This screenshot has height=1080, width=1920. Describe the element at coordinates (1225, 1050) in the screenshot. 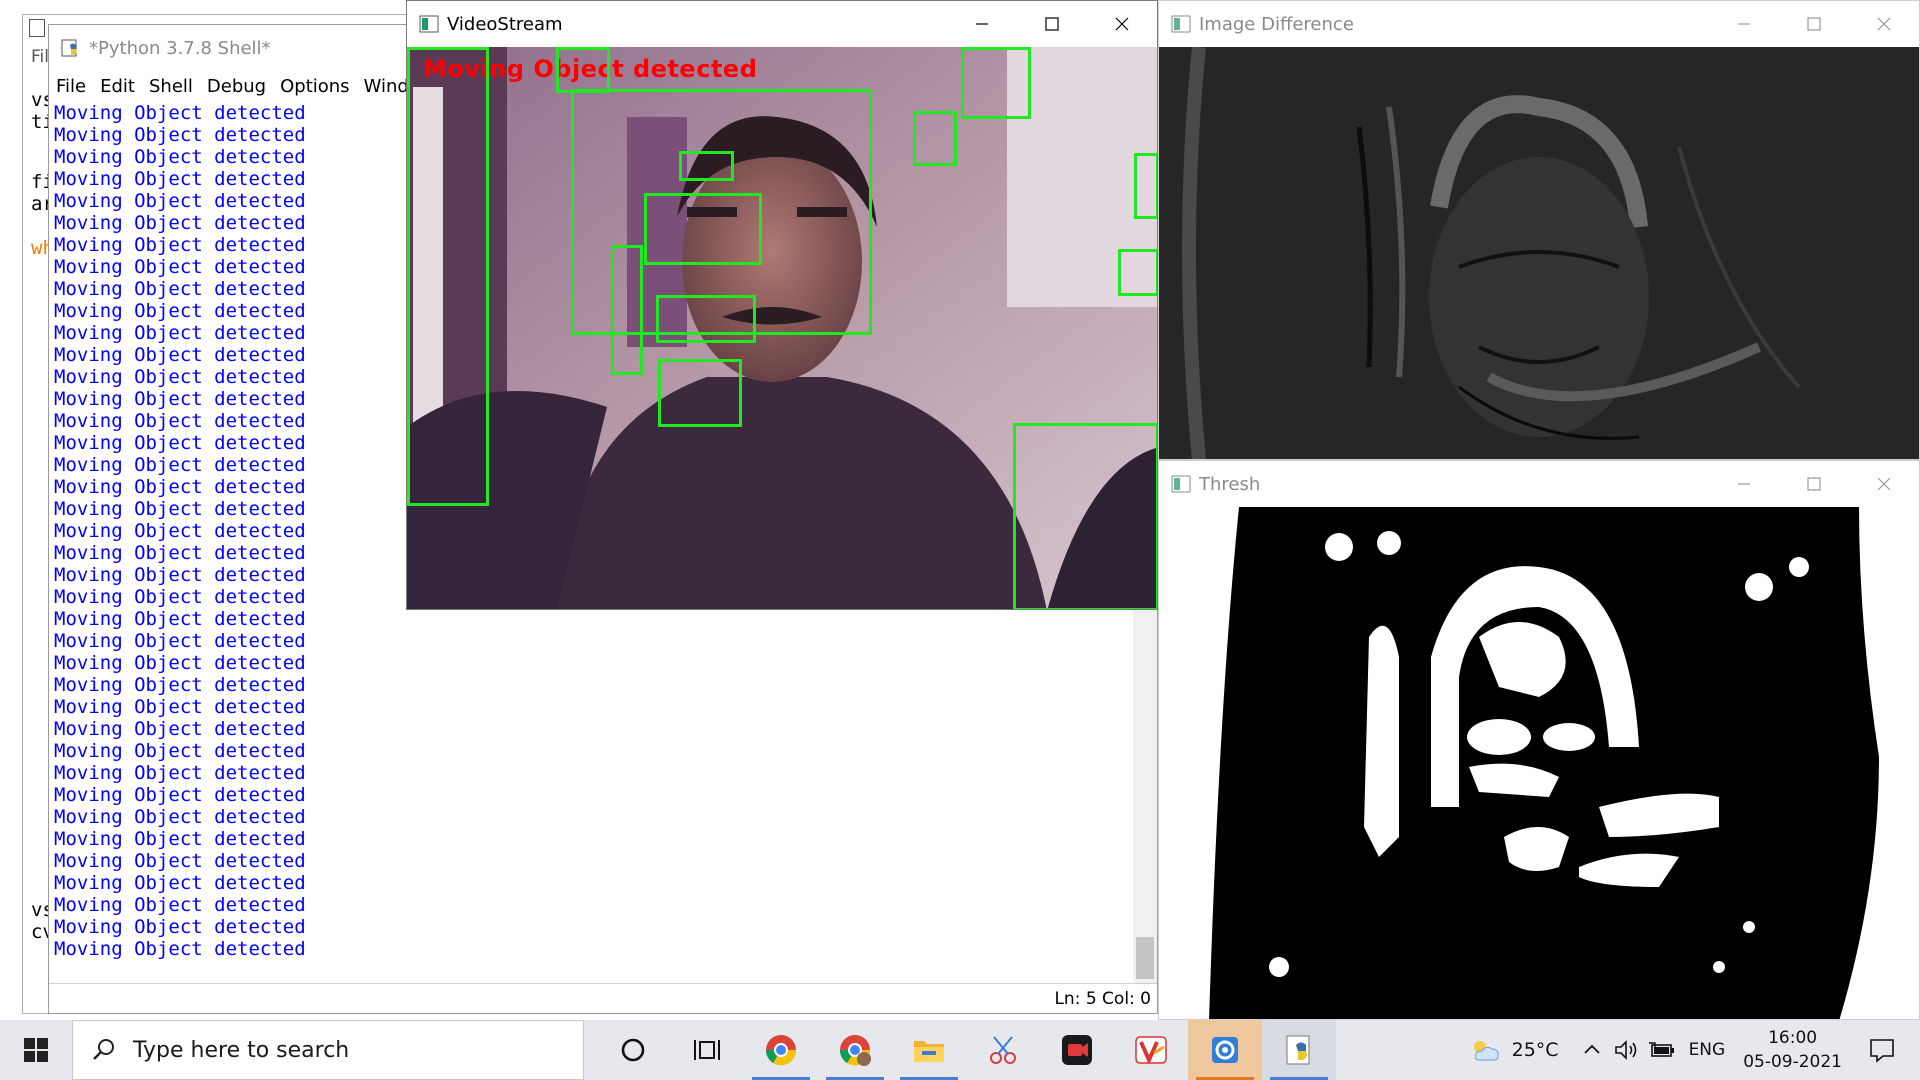

I see `camera-app-taskbar-button` at that location.